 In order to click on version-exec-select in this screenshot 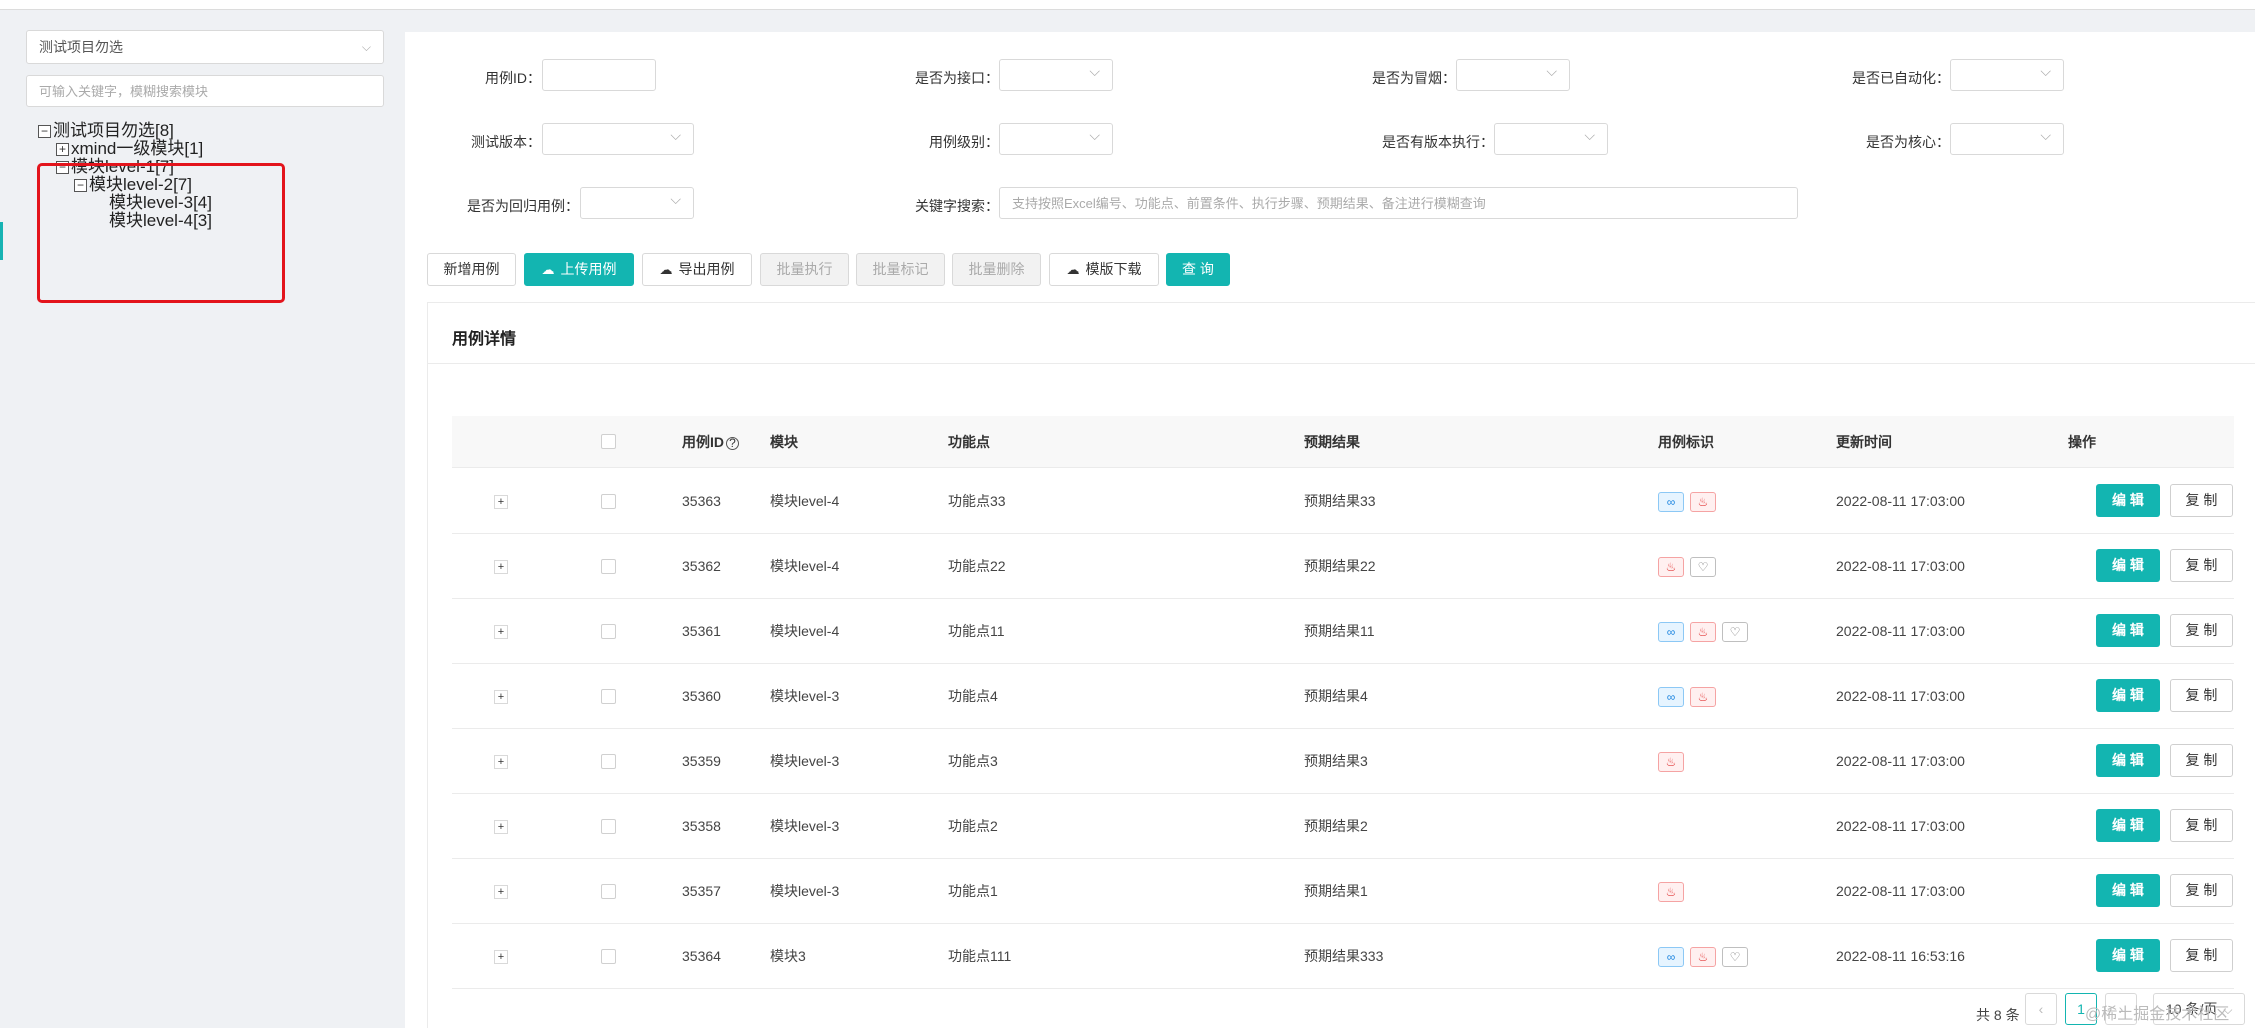, I will do `click(1551, 139)`.